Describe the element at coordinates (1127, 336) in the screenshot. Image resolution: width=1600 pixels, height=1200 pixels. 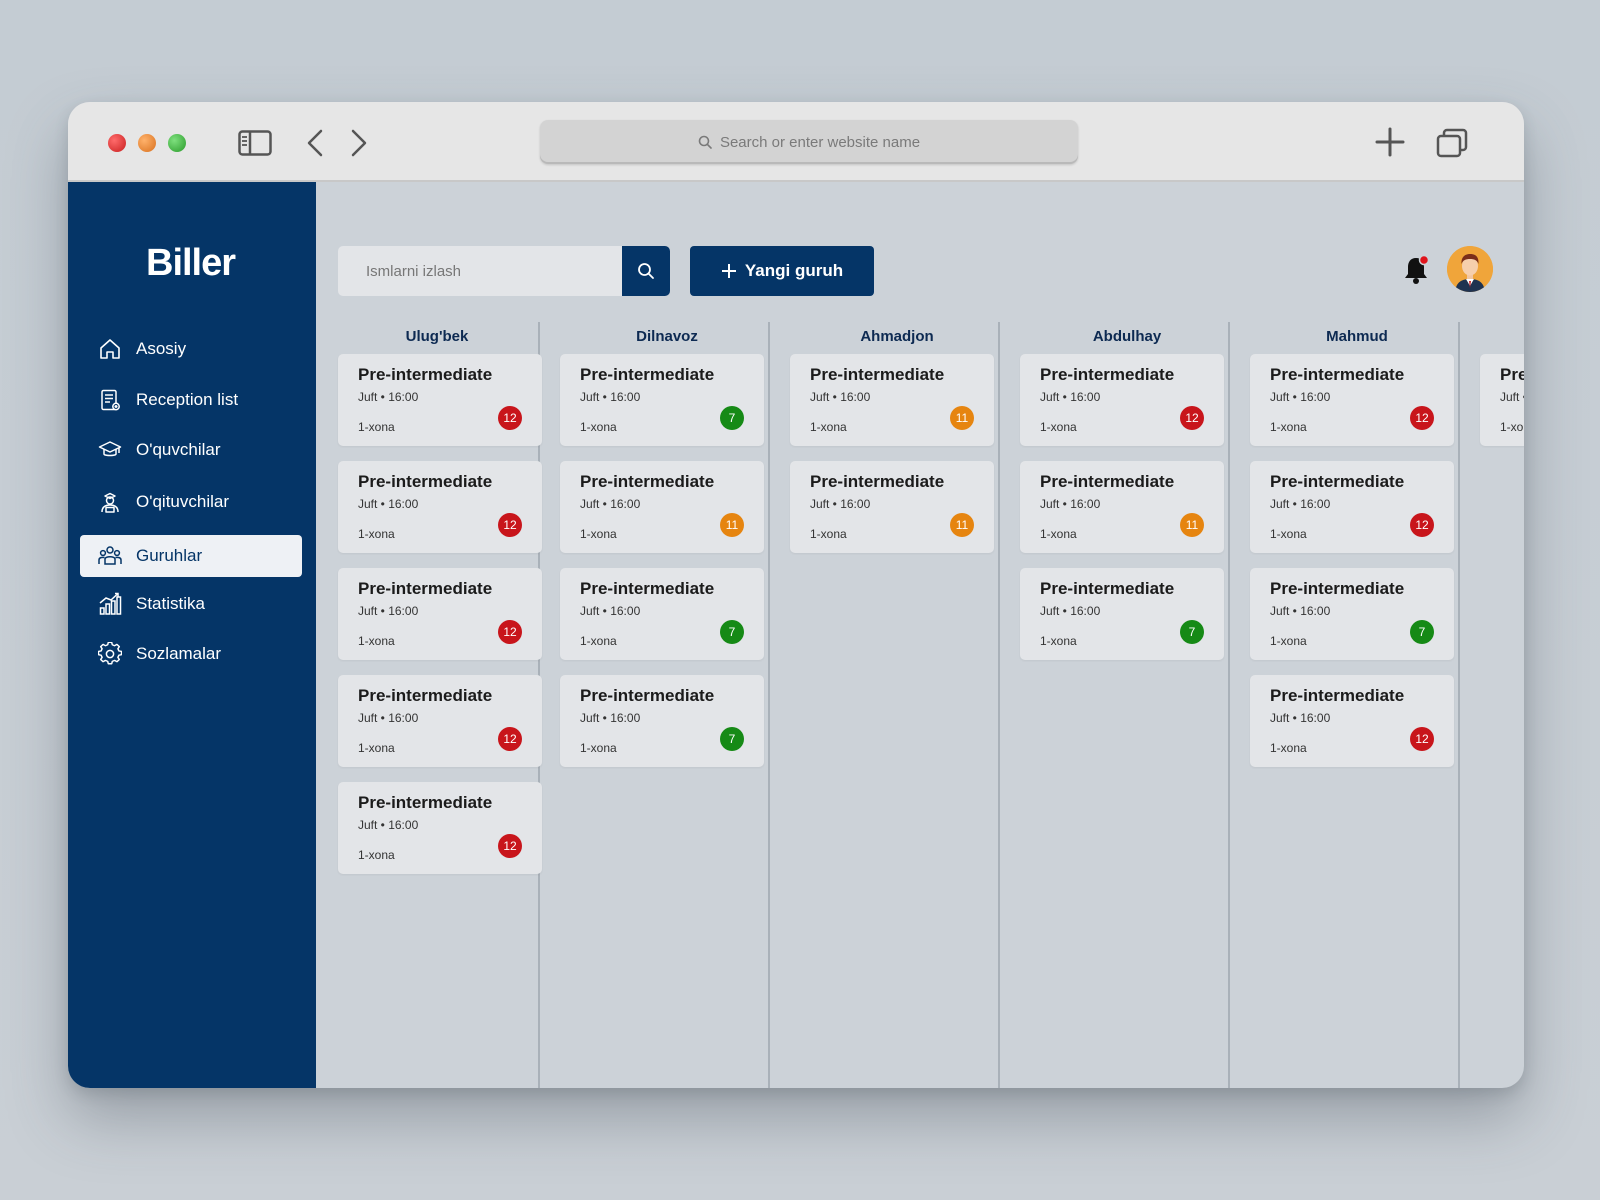
I see `column-header: Abdulhay` at that location.